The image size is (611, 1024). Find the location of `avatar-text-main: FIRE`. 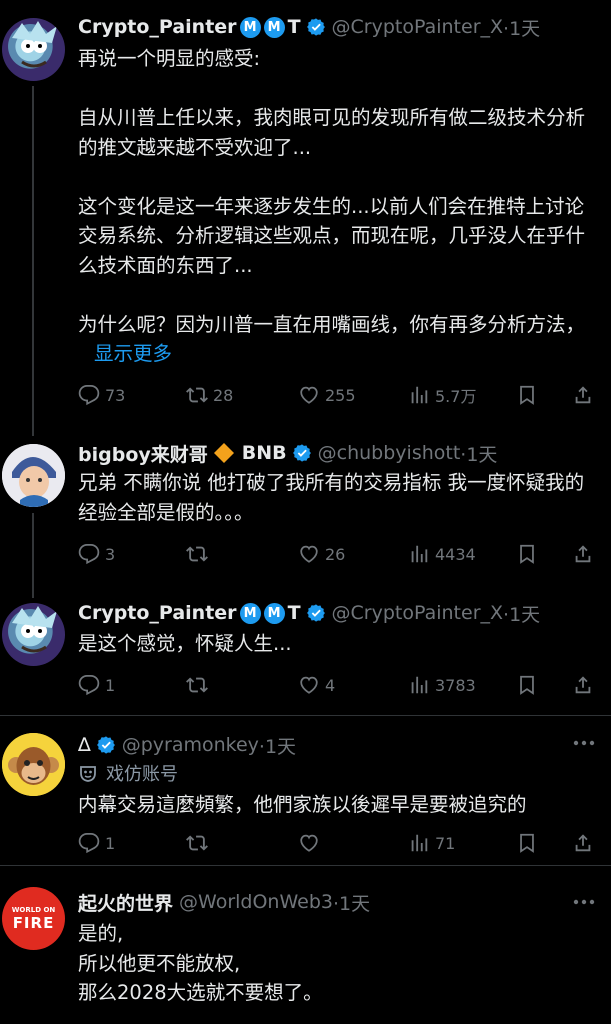

avatar-text-main: FIRE is located at coordinates (33, 922).